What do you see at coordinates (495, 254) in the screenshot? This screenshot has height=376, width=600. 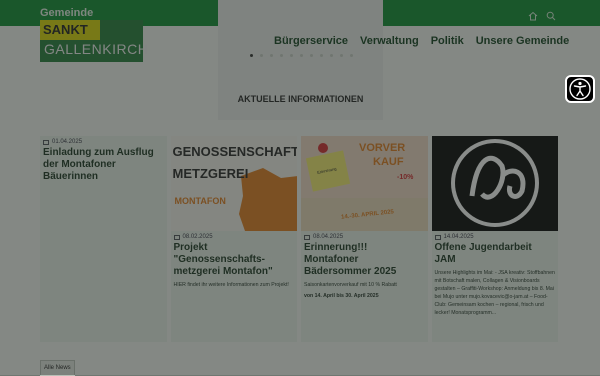 I see `card-title: Offene Jugendarbeit JAM` at bounding box center [495, 254].